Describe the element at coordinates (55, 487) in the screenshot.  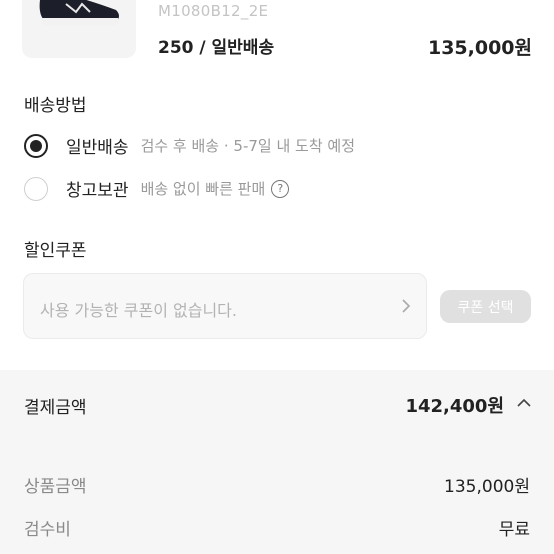
I see `summary-row-label: 상품금액` at that location.